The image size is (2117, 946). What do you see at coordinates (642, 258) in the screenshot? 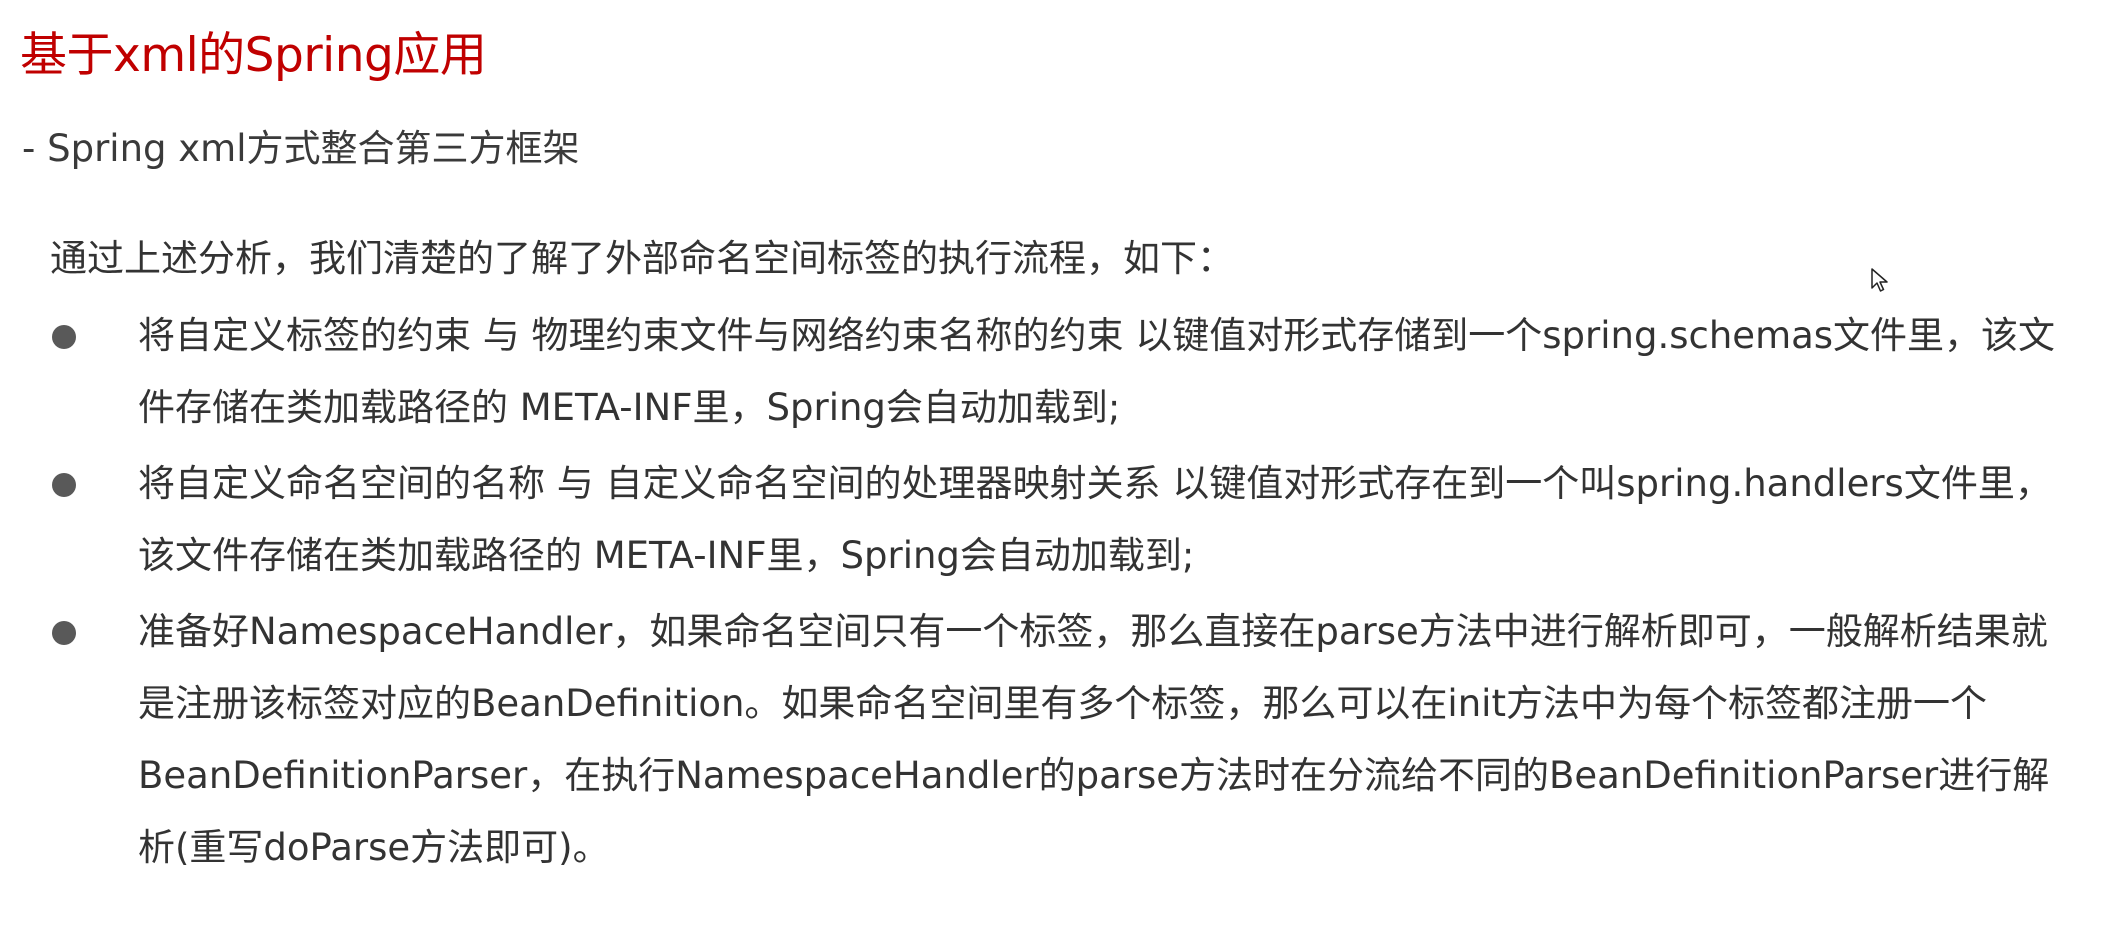
I see `intro-paragraph: 通过上述分析，我们清楚的了解了外部命名空间标签的执行流程，如下：` at bounding box center [642, 258].